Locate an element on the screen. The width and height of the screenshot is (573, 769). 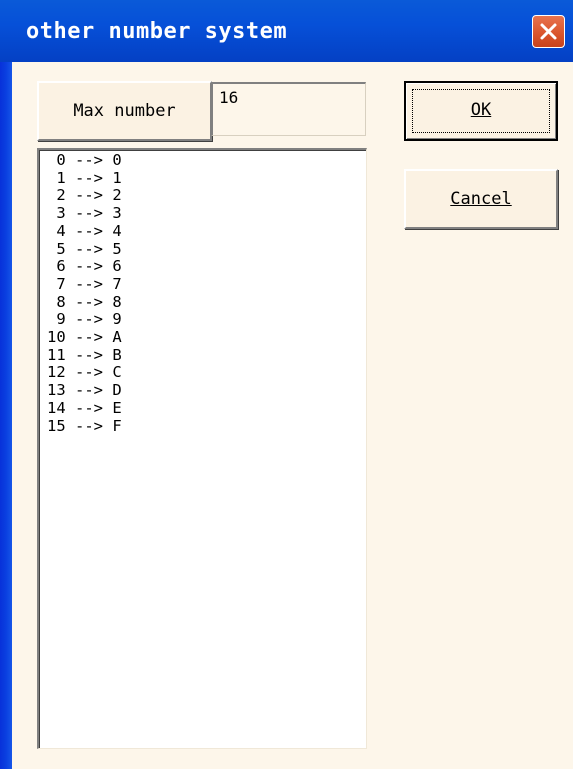
title-bar: other number system is located at coordinates (286, 31).